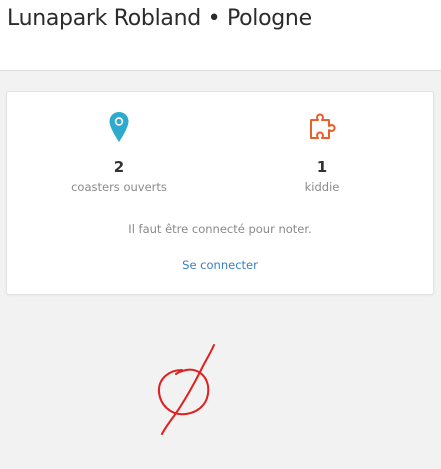 The width and height of the screenshot is (441, 469). I want to click on map-pin-icon, so click(119, 127).